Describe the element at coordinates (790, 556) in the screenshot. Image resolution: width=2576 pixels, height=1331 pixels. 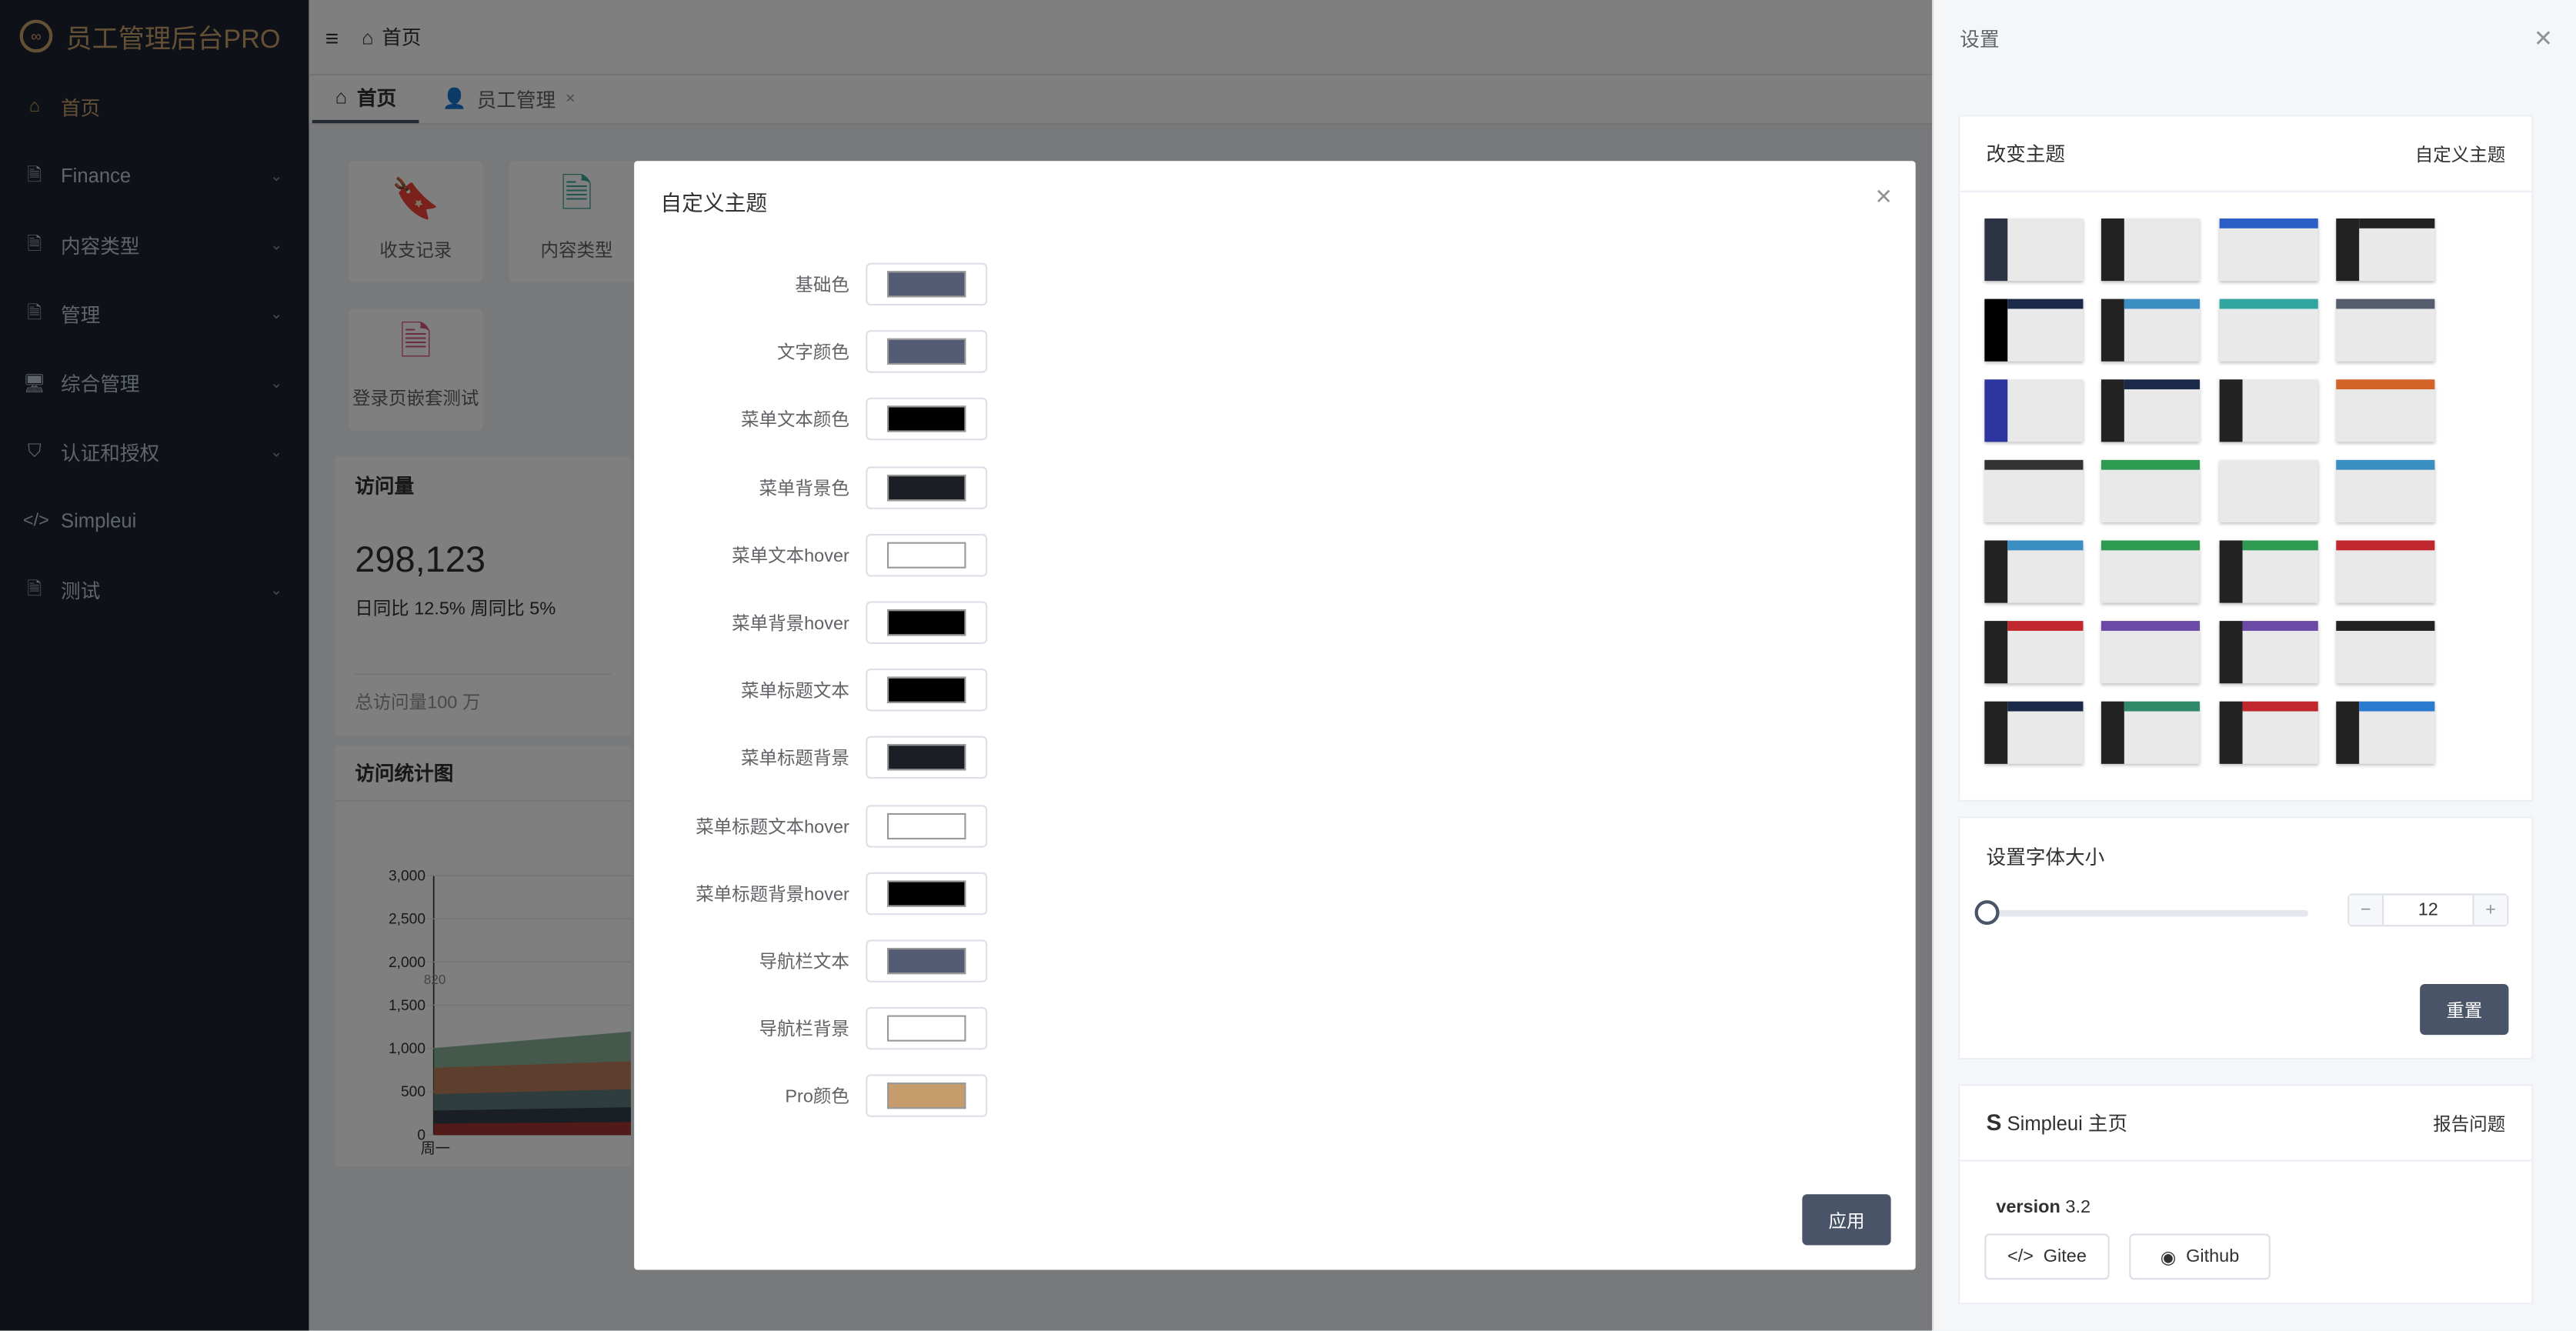
I see `color-label: 菜单文本hover` at that location.